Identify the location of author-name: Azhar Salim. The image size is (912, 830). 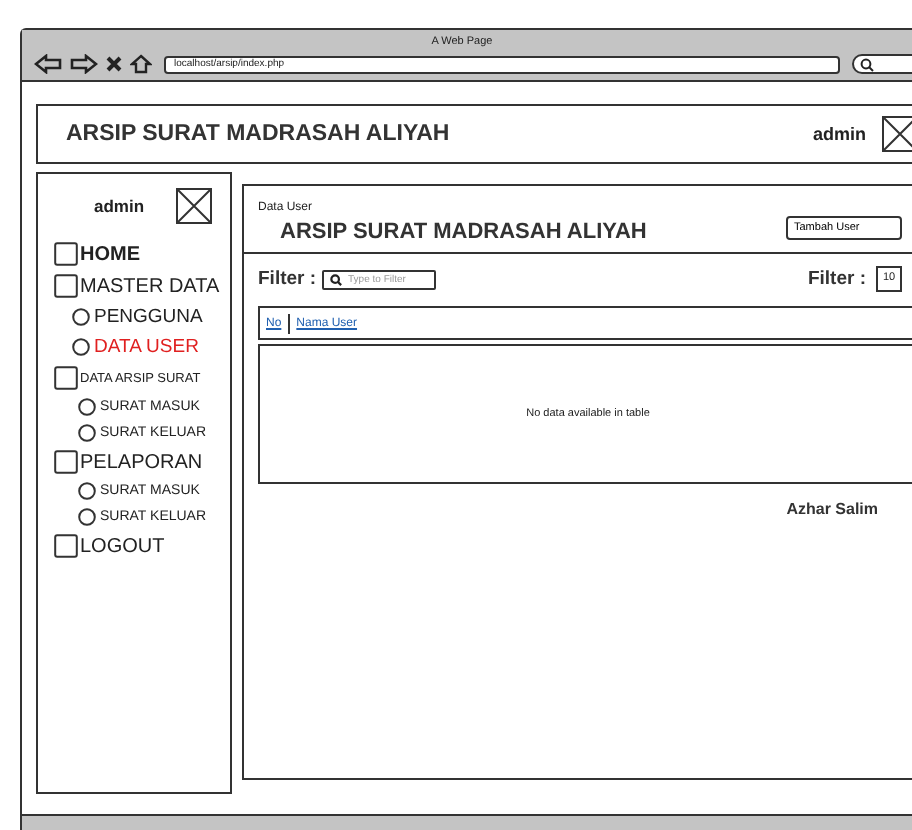
(832, 509).